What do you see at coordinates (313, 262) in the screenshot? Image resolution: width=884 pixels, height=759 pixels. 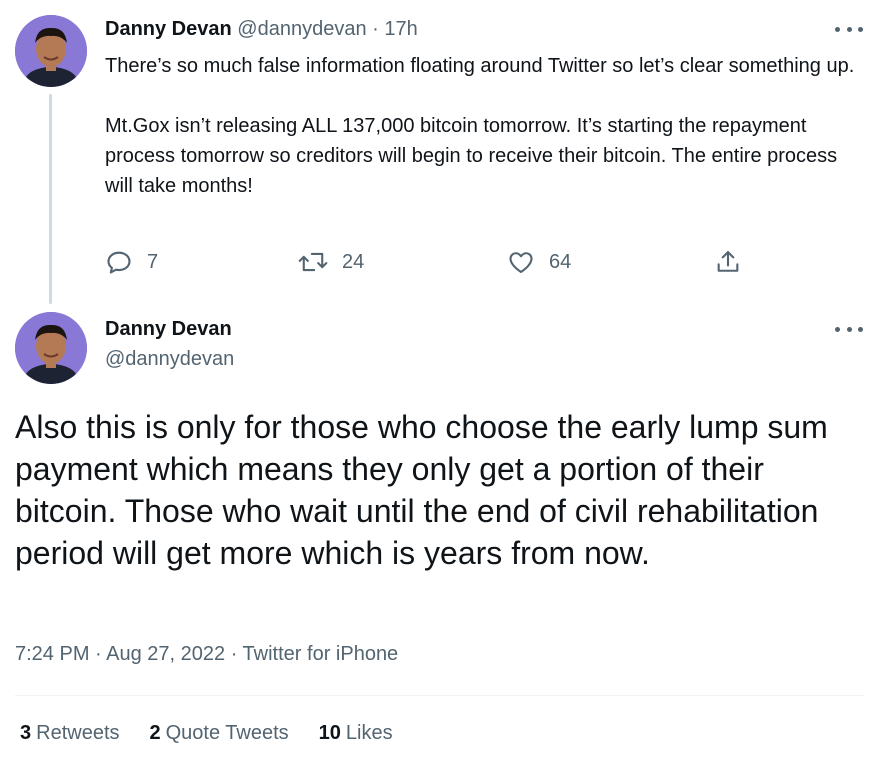 I see `retweet-icon` at bounding box center [313, 262].